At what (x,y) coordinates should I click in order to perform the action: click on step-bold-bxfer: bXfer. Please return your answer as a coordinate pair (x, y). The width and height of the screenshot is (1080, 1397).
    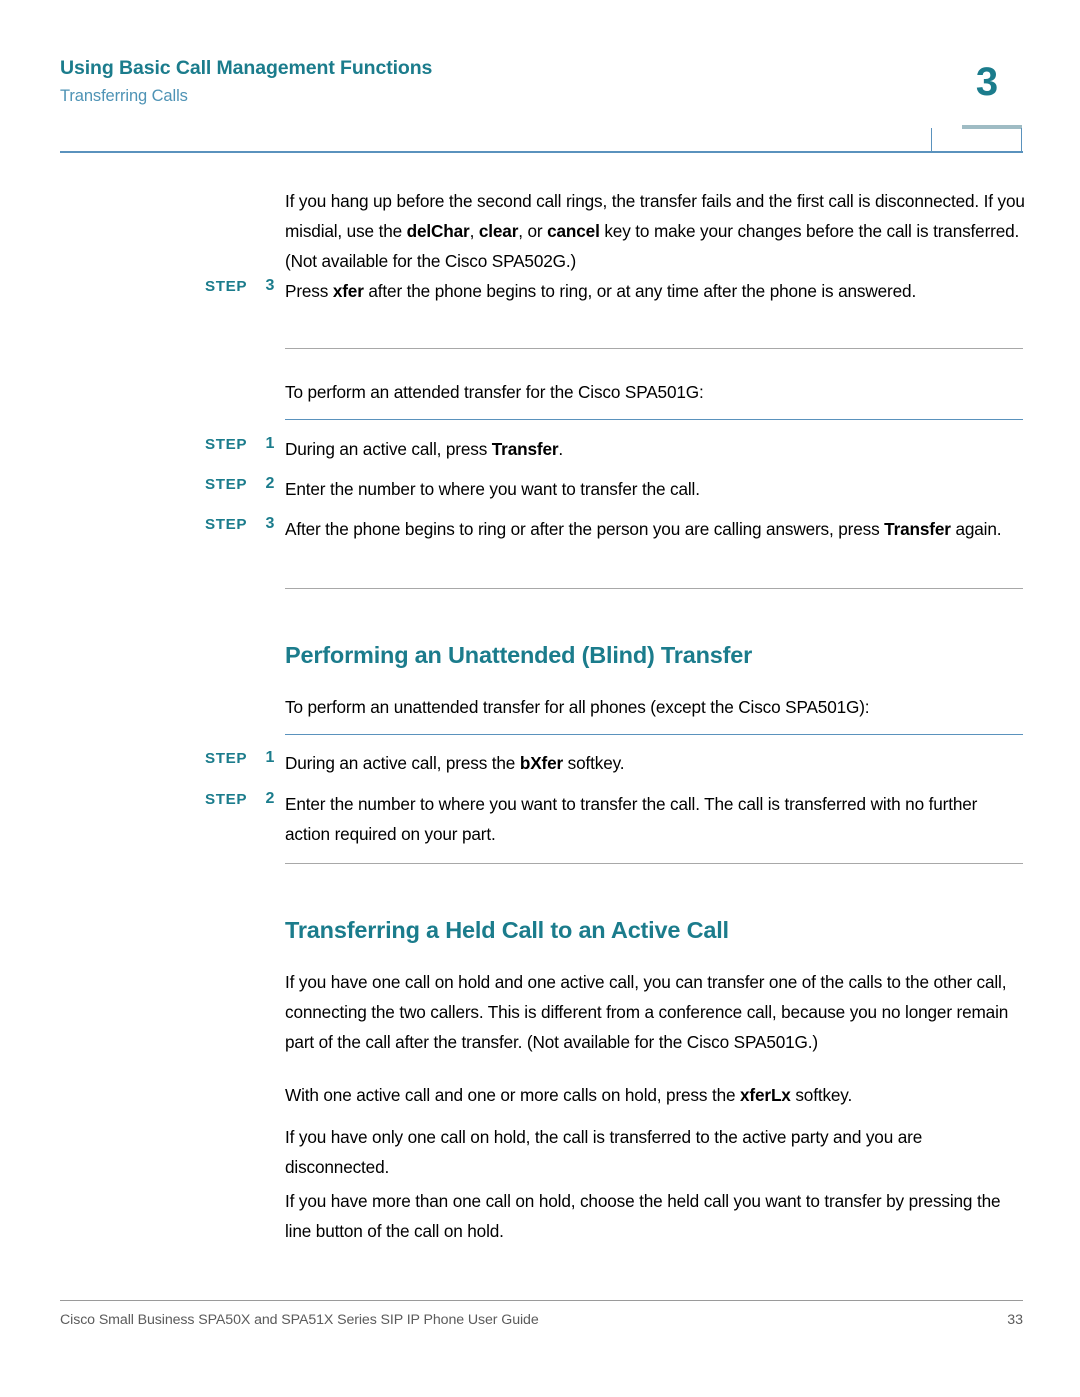
    Looking at the image, I should click on (541, 763).